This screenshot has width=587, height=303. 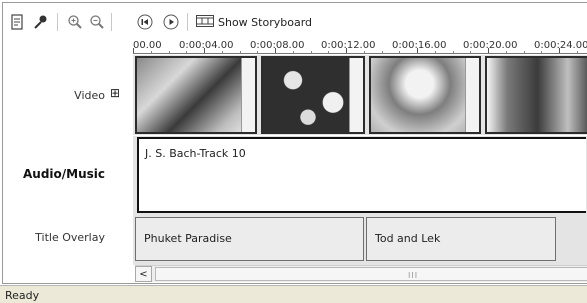 What do you see at coordinates (348, 45) in the screenshot?
I see `ruler-tick-label: 0:00:12.00` at bounding box center [348, 45].